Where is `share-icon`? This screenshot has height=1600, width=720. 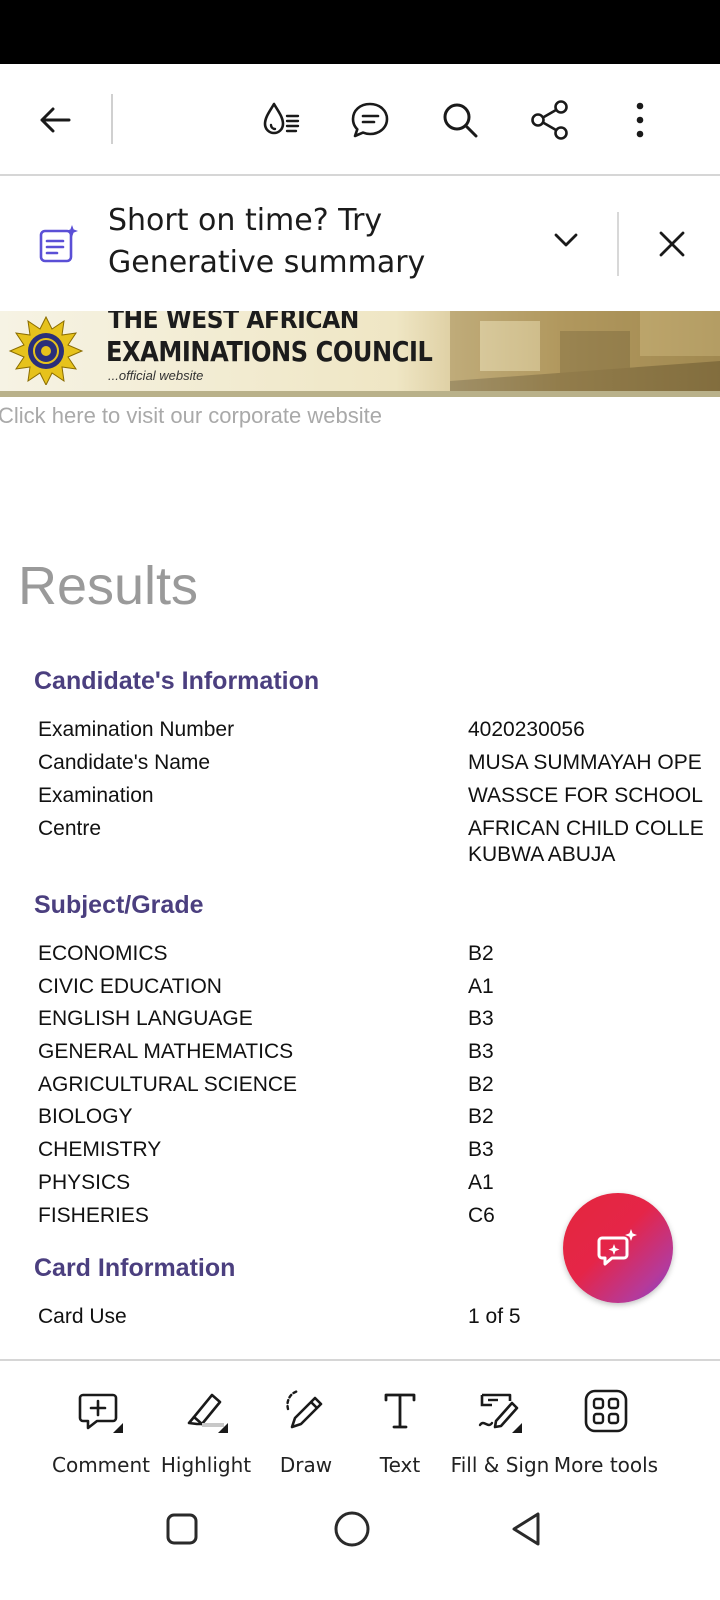
share-icon is located at coordinates (549, 120).